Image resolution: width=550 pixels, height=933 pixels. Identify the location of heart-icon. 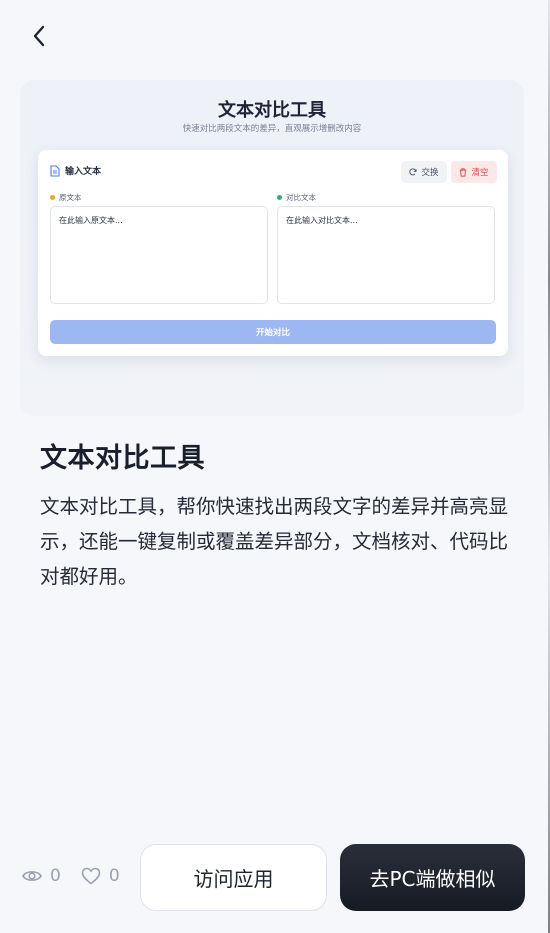
(91, 876).